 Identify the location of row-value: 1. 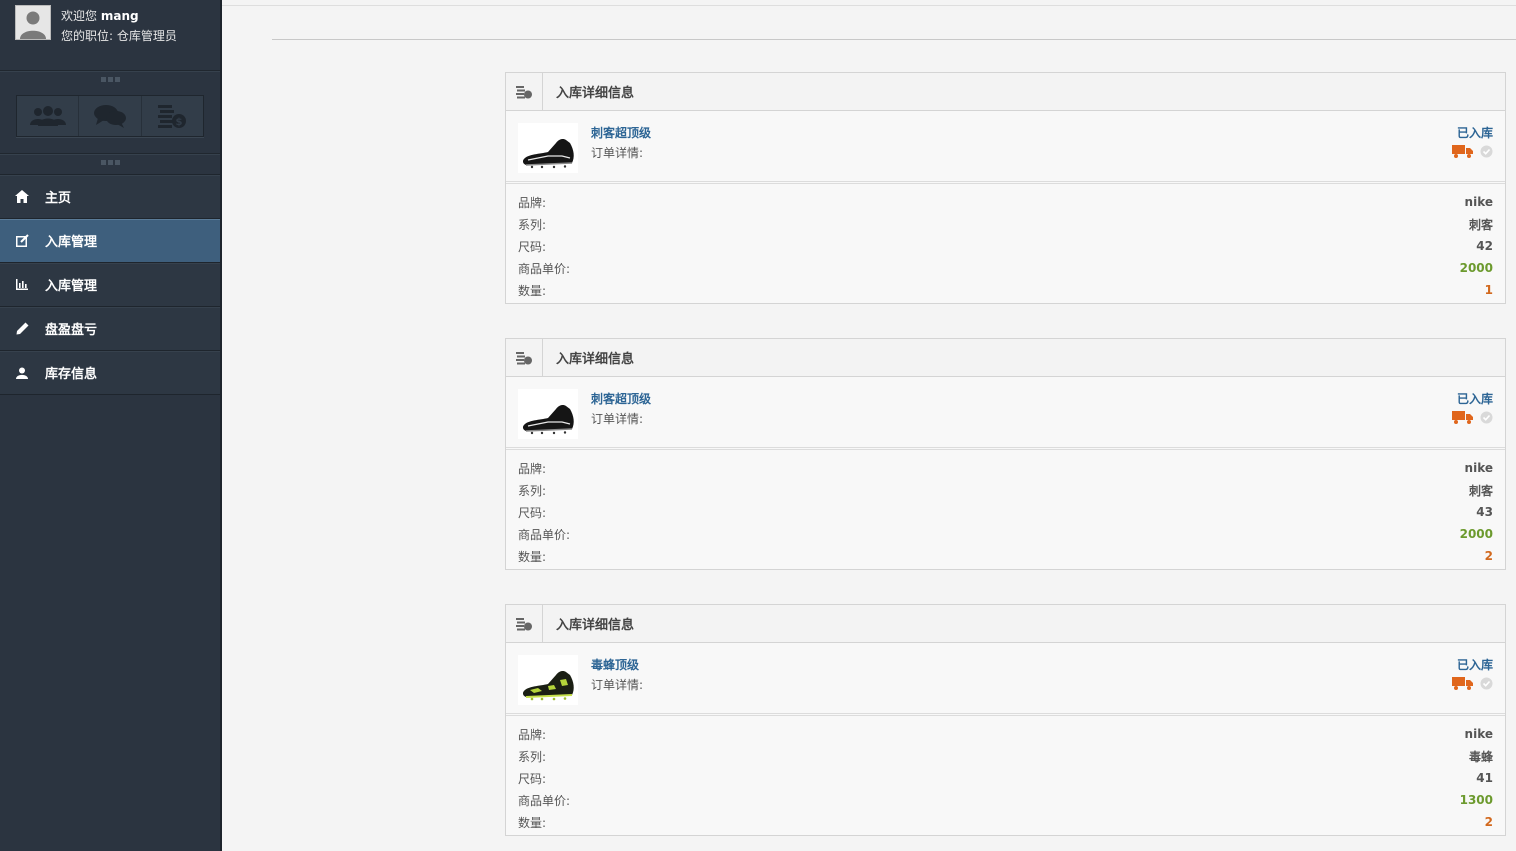
(1488, 290).